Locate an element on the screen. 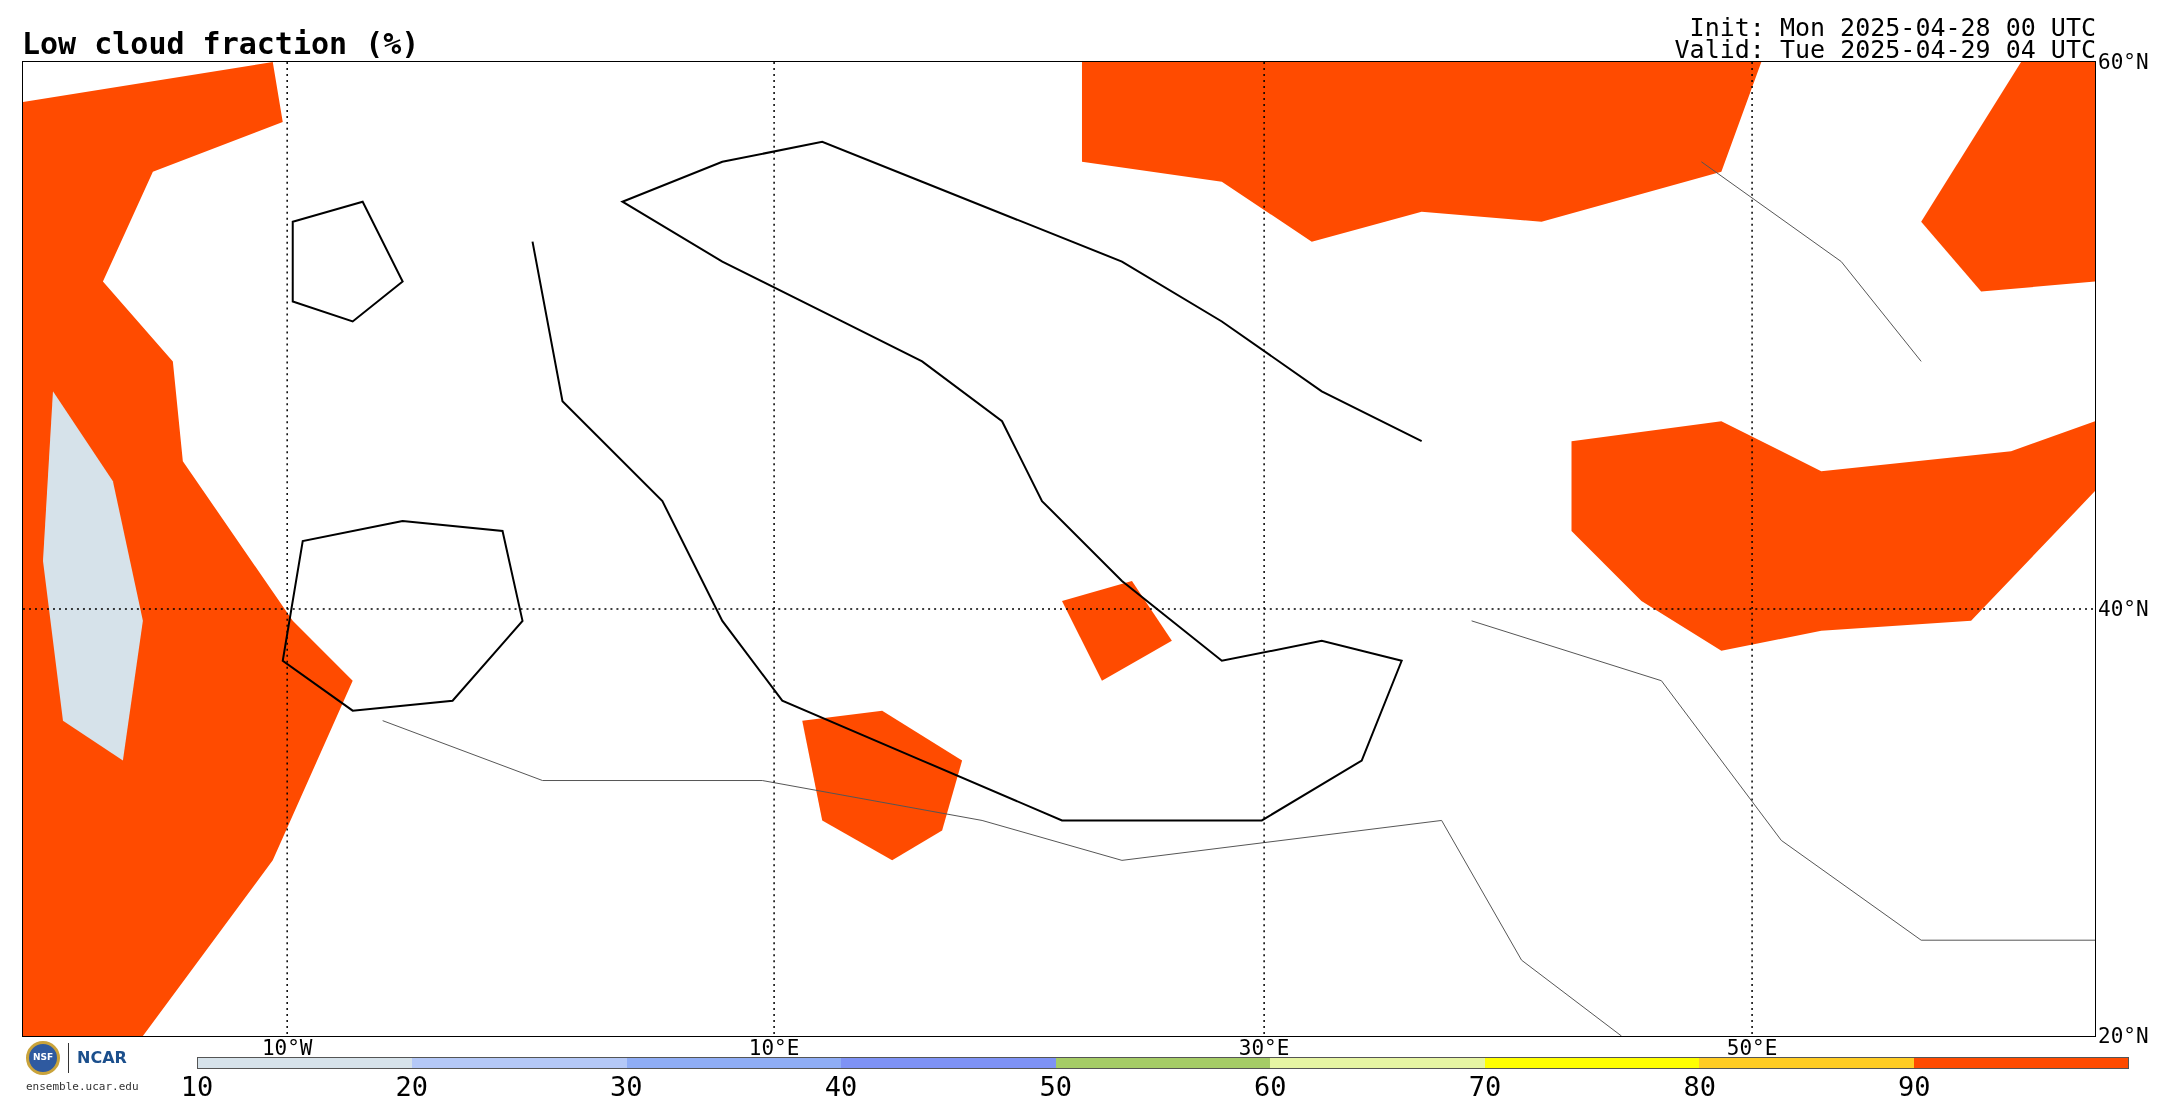  colorbar-tick-label: 30 is located at coordinates (626, 1086).